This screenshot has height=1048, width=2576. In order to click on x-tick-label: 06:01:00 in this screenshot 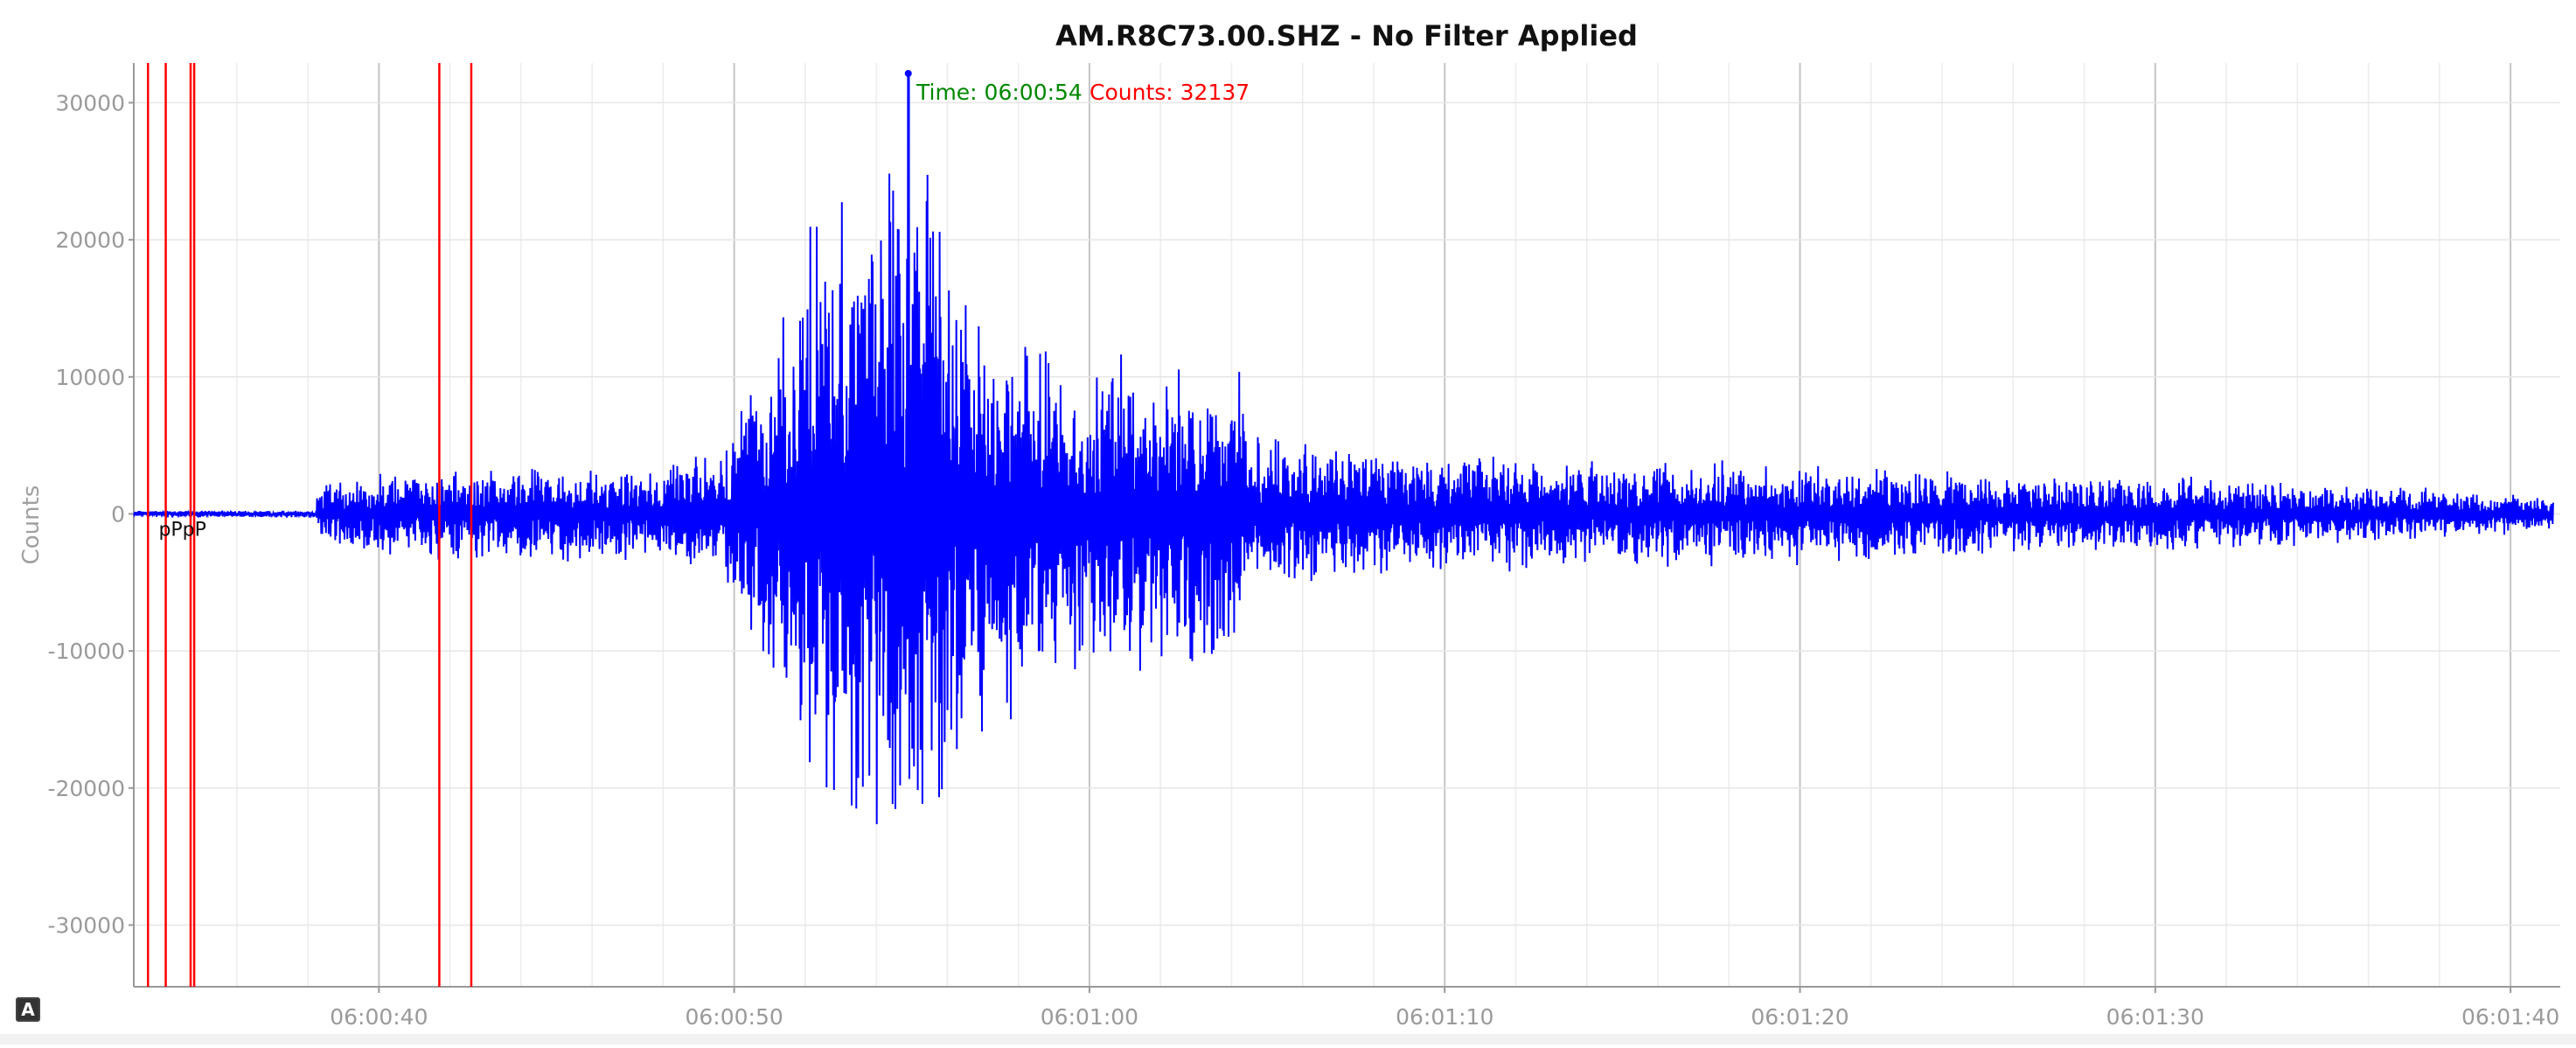, I will do `click(1089, 1017)`.